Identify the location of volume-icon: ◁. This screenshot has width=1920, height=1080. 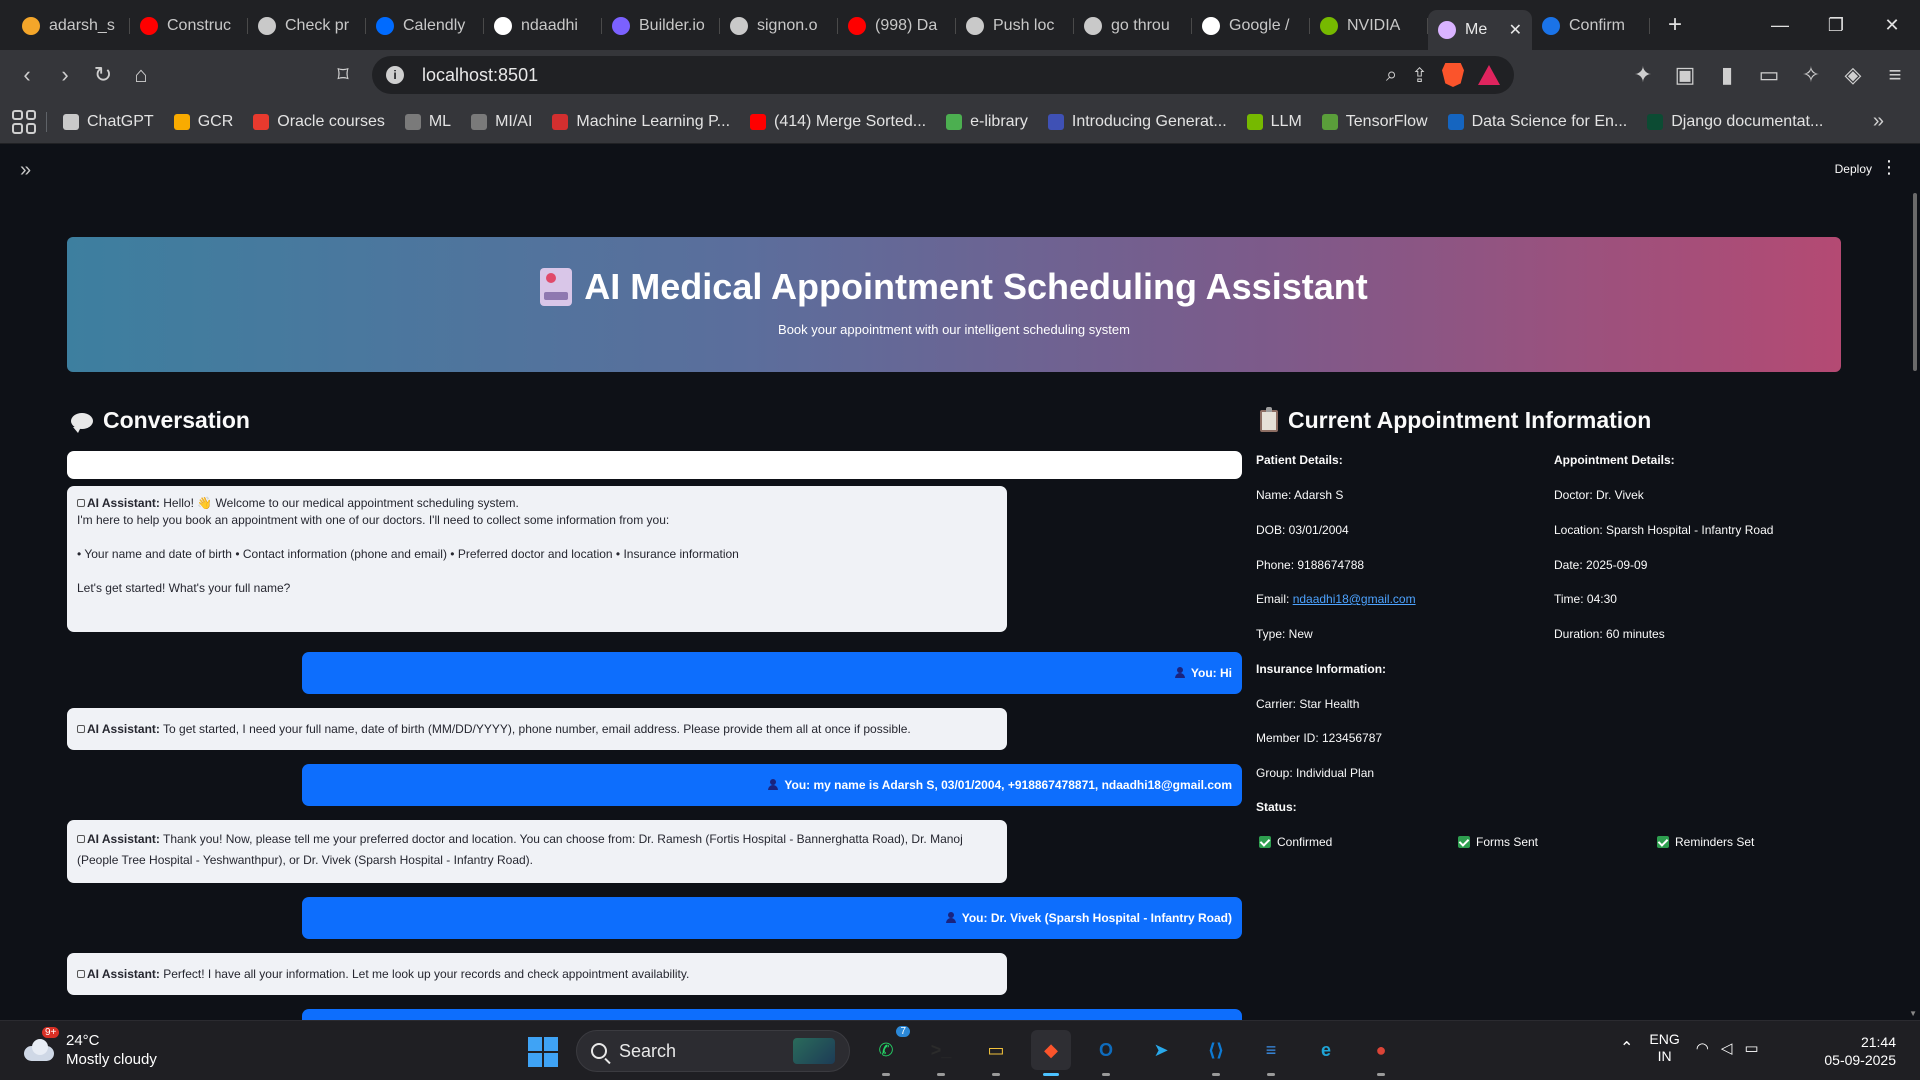
(1727, 1048).